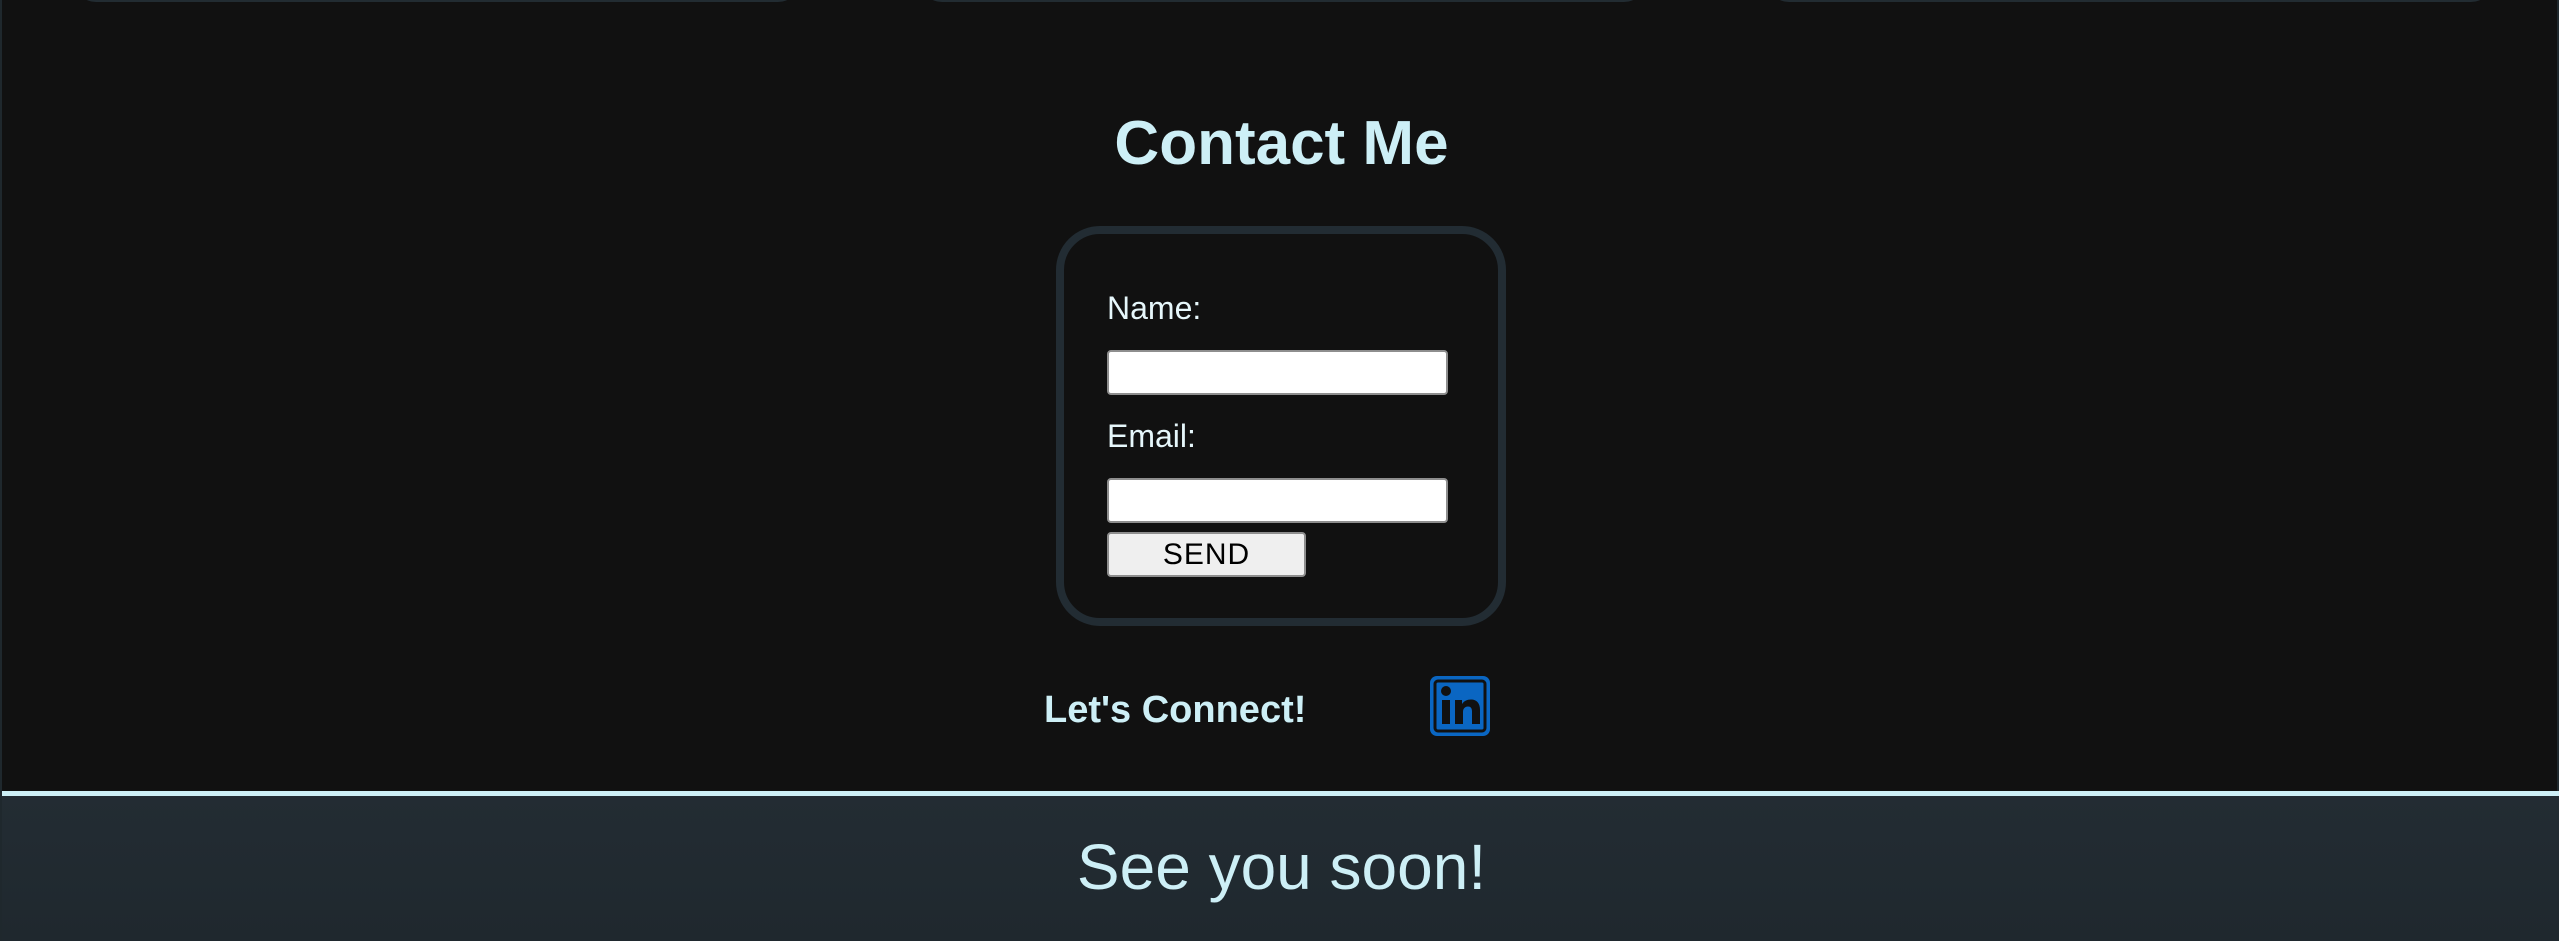 This screenshot has height=941, width=2559. Describe the element at coordinates (1154, 308) in the screenshot. I see `name-label: Name:` at that location.